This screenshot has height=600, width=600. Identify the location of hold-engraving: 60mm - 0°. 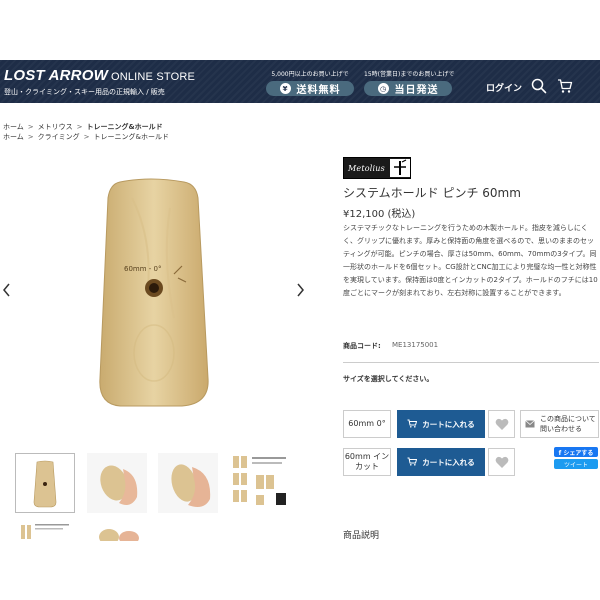
(142, 269).